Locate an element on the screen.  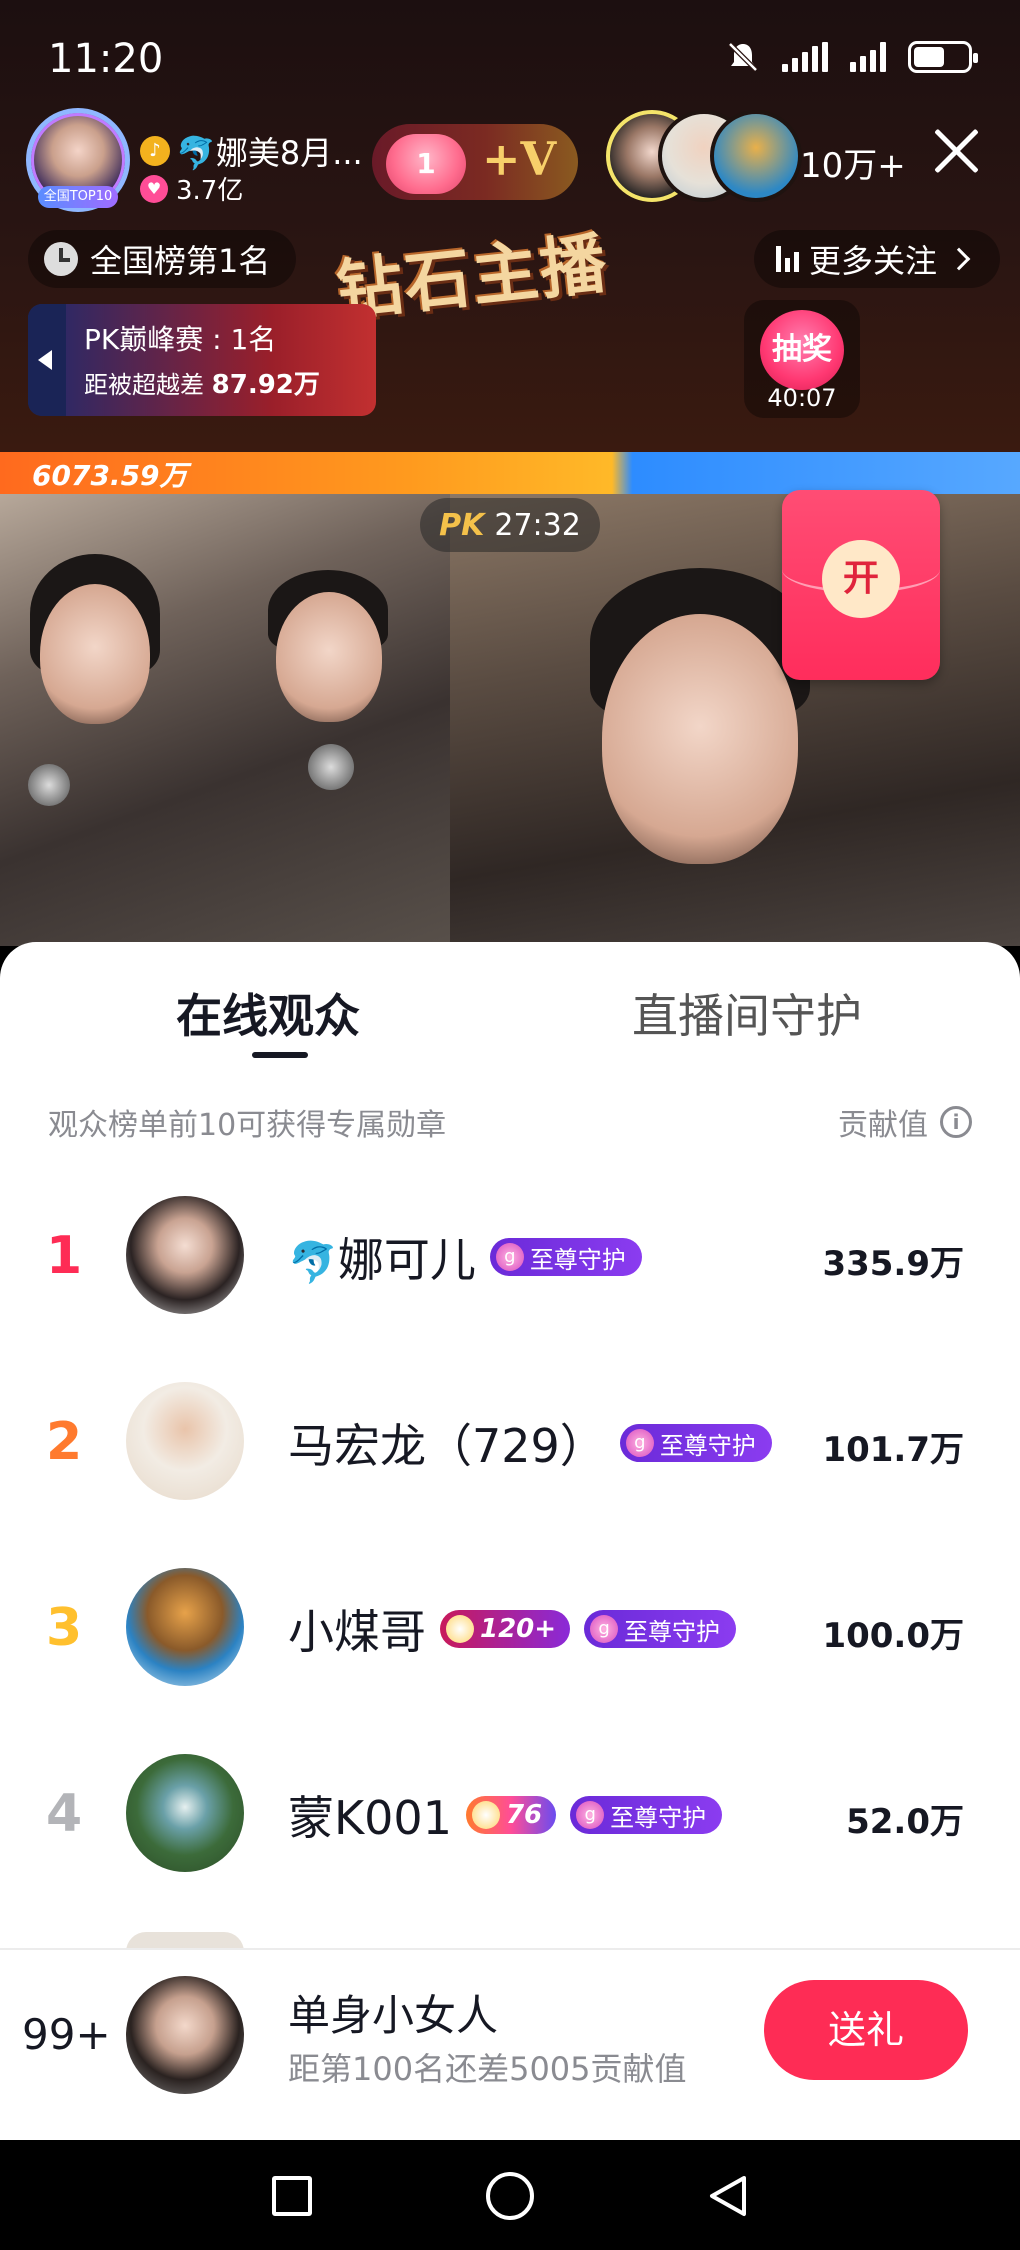
sheet-tabs: 在线观众 直播间守护 is located at coordinates (510, 1000).